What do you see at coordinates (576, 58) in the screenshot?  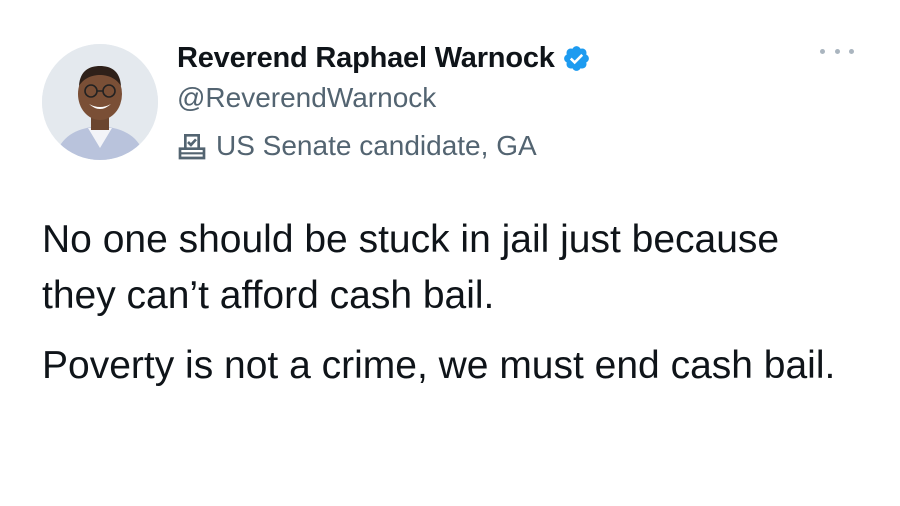 I see `verified-badge-icon` at bounding box center [576, 58].